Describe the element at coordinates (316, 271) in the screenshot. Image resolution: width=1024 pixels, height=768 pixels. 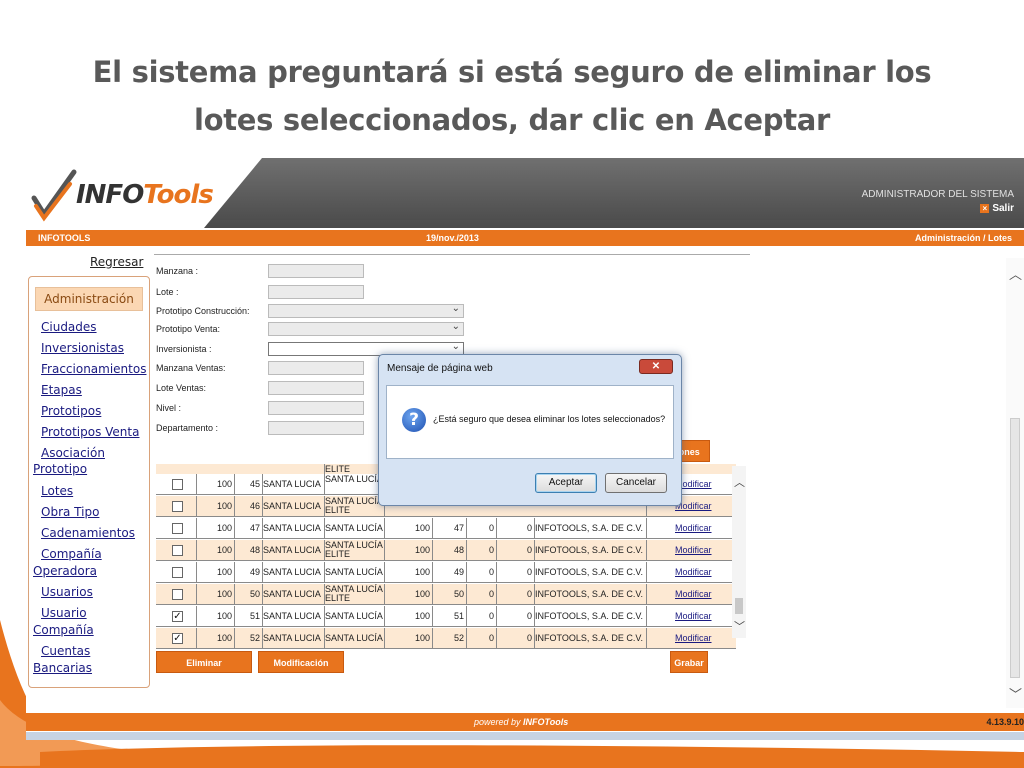
I see `manzana-input` at that location.